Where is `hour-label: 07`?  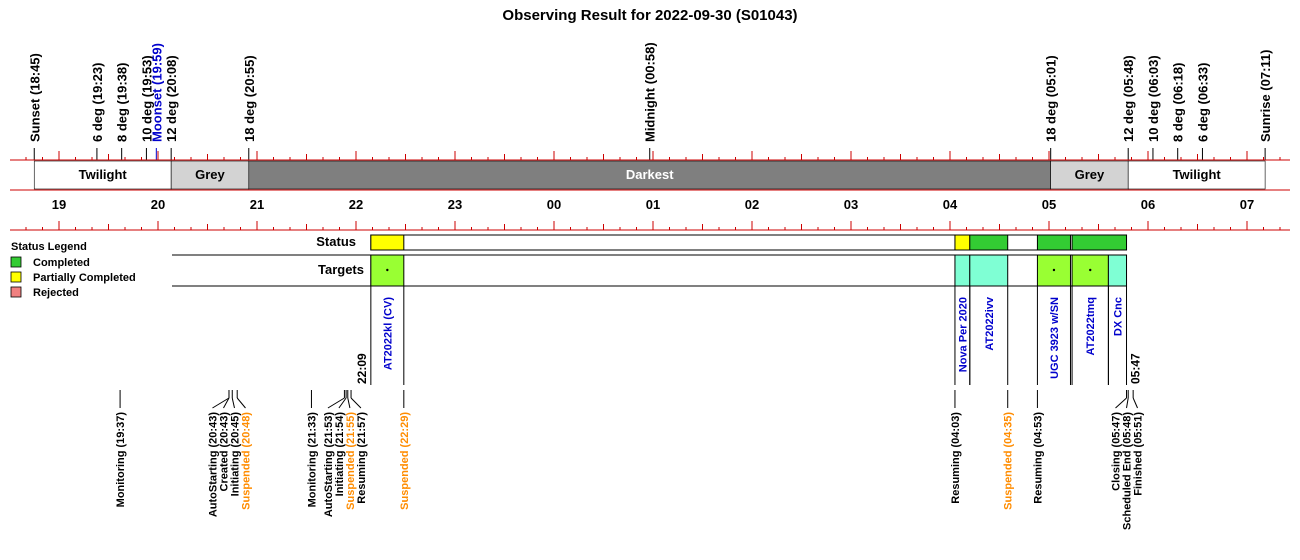 hour-label: 07 is located at coordinates (1247, 204).